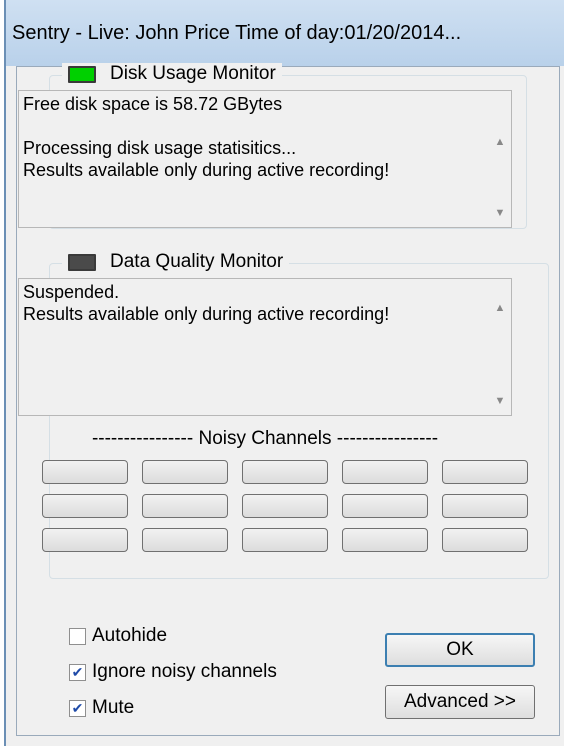 The image size is (564, 746). I want to click on data-quality-title: Data Quality Monitor, so click(197, 261).